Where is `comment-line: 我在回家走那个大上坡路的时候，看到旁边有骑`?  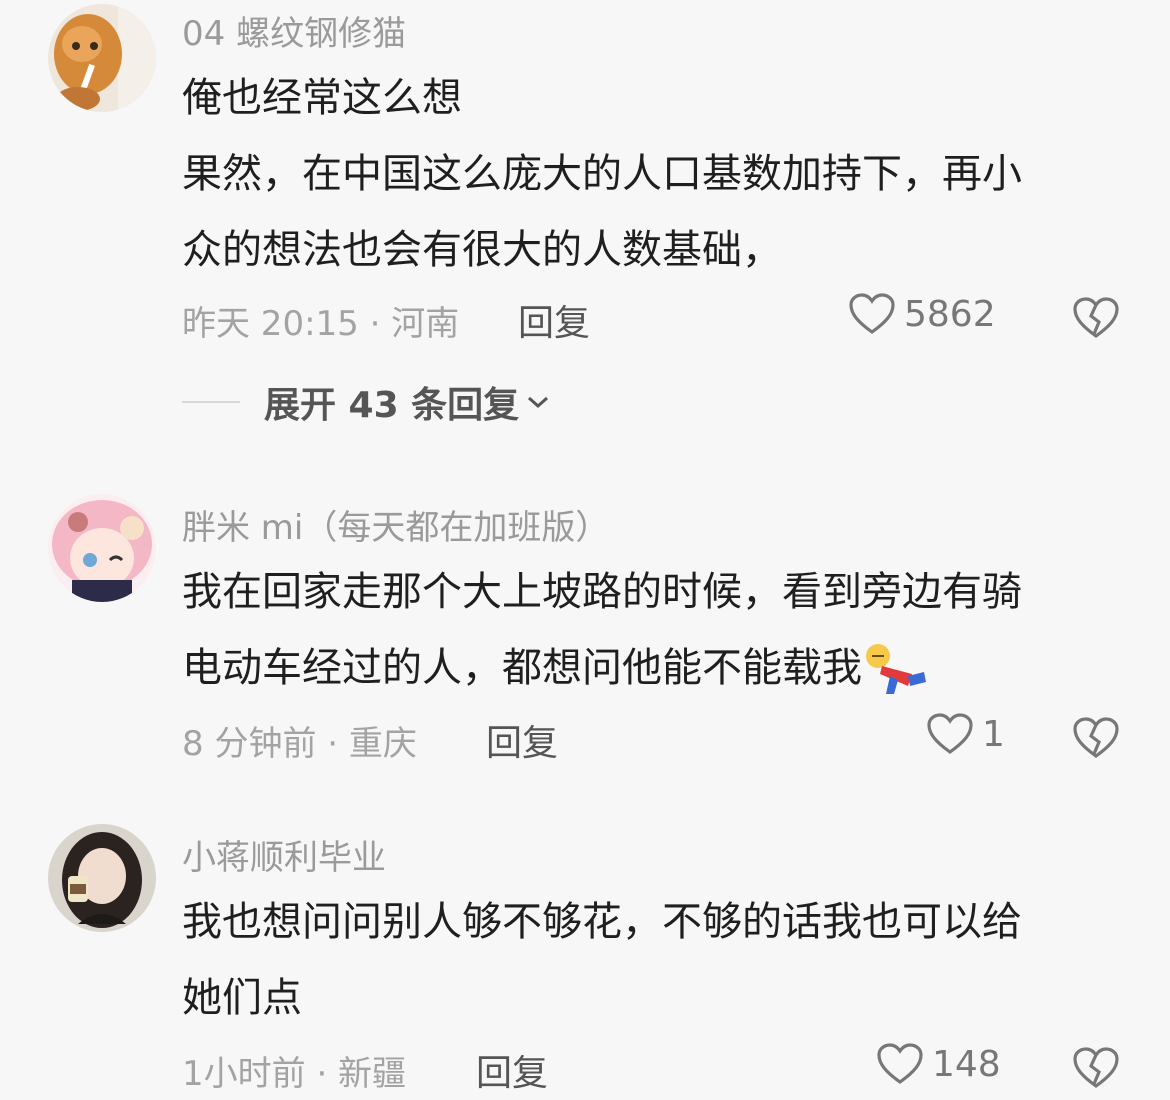 comment-line: 我在回家走那个大上坡路的时候，看到旁边有骑 is located at coordinates (602, 592).